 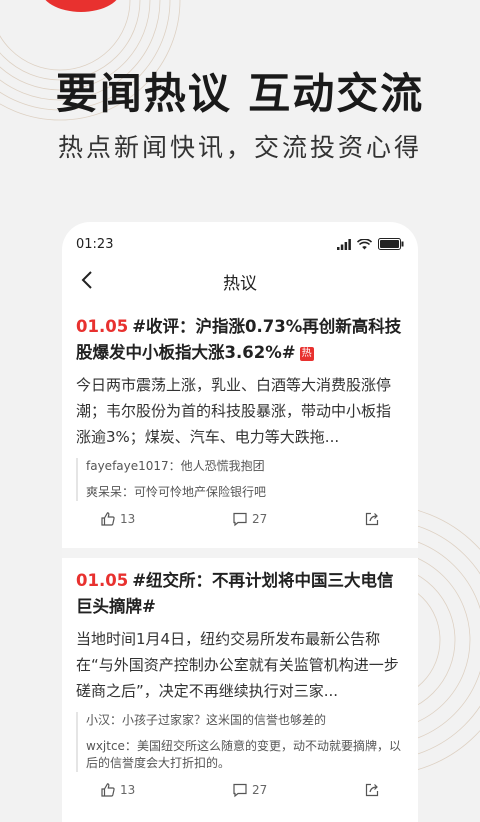 I want to click on comment-user: fayefaye1017：, so click(x=133, y=466).